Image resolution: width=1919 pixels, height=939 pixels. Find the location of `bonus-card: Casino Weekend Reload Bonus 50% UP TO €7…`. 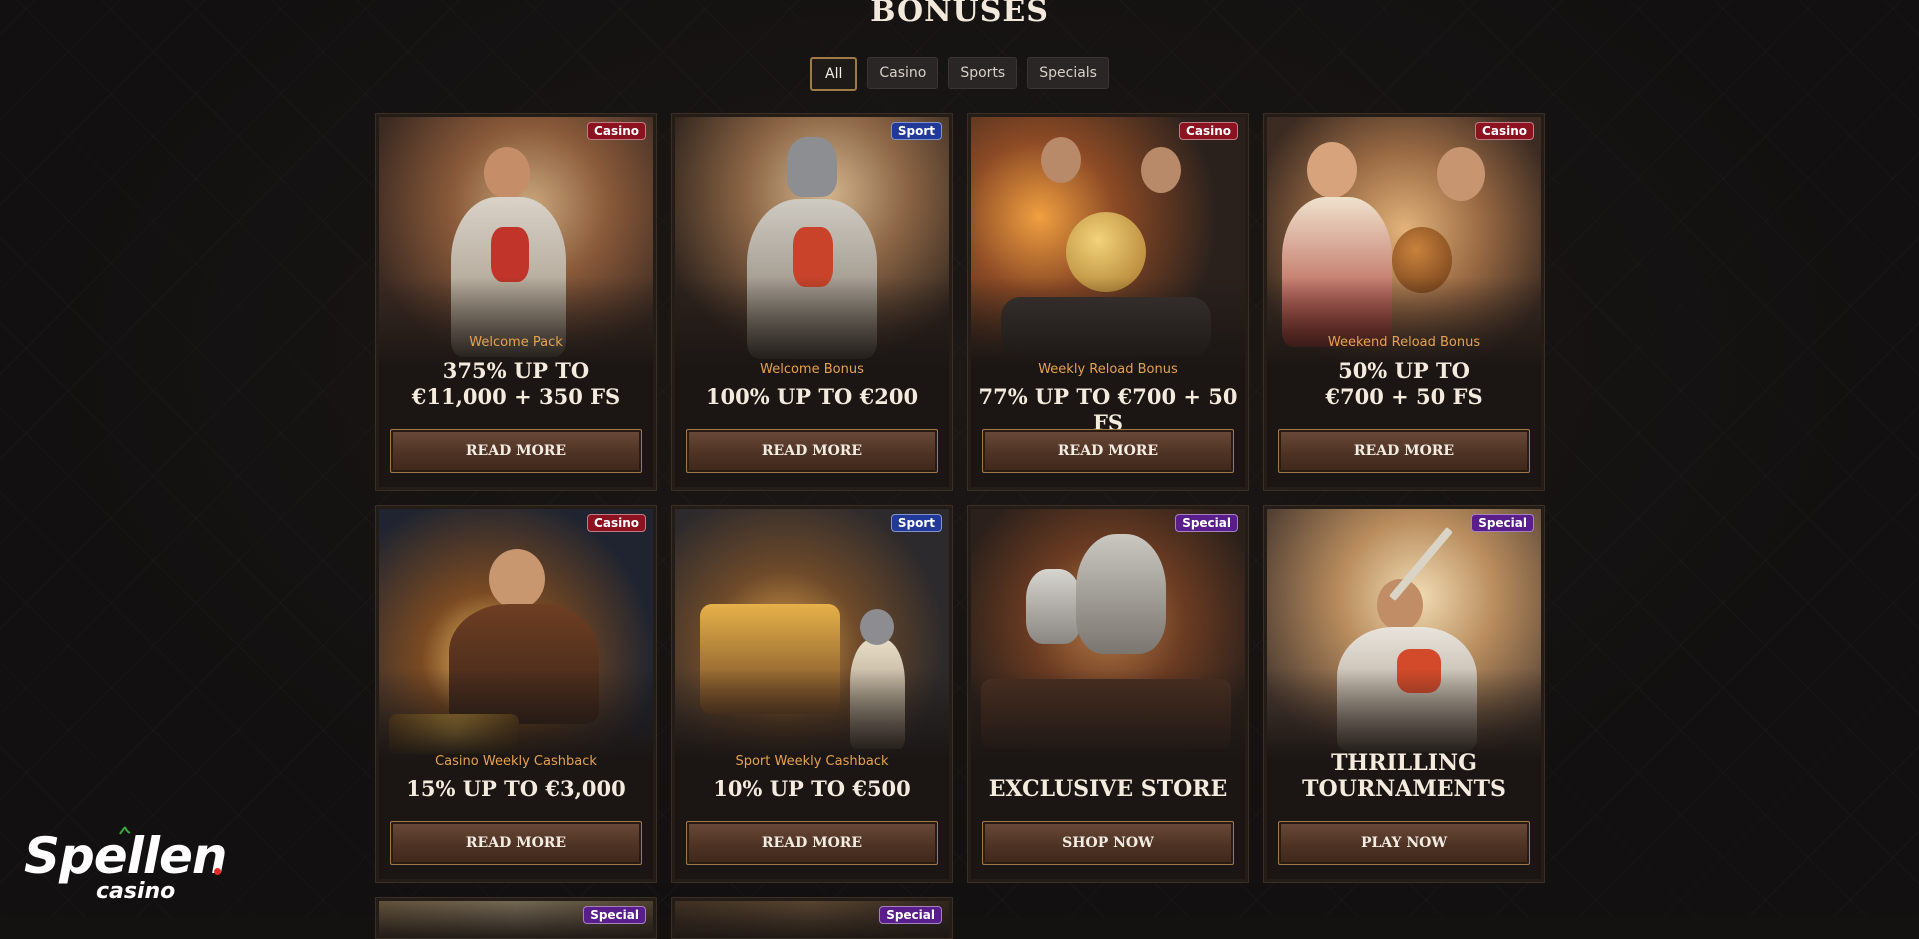

bonus-card: Casino Weekend Reload Bonus 50% UP TO €7… is located at coordinates (1404, 302).